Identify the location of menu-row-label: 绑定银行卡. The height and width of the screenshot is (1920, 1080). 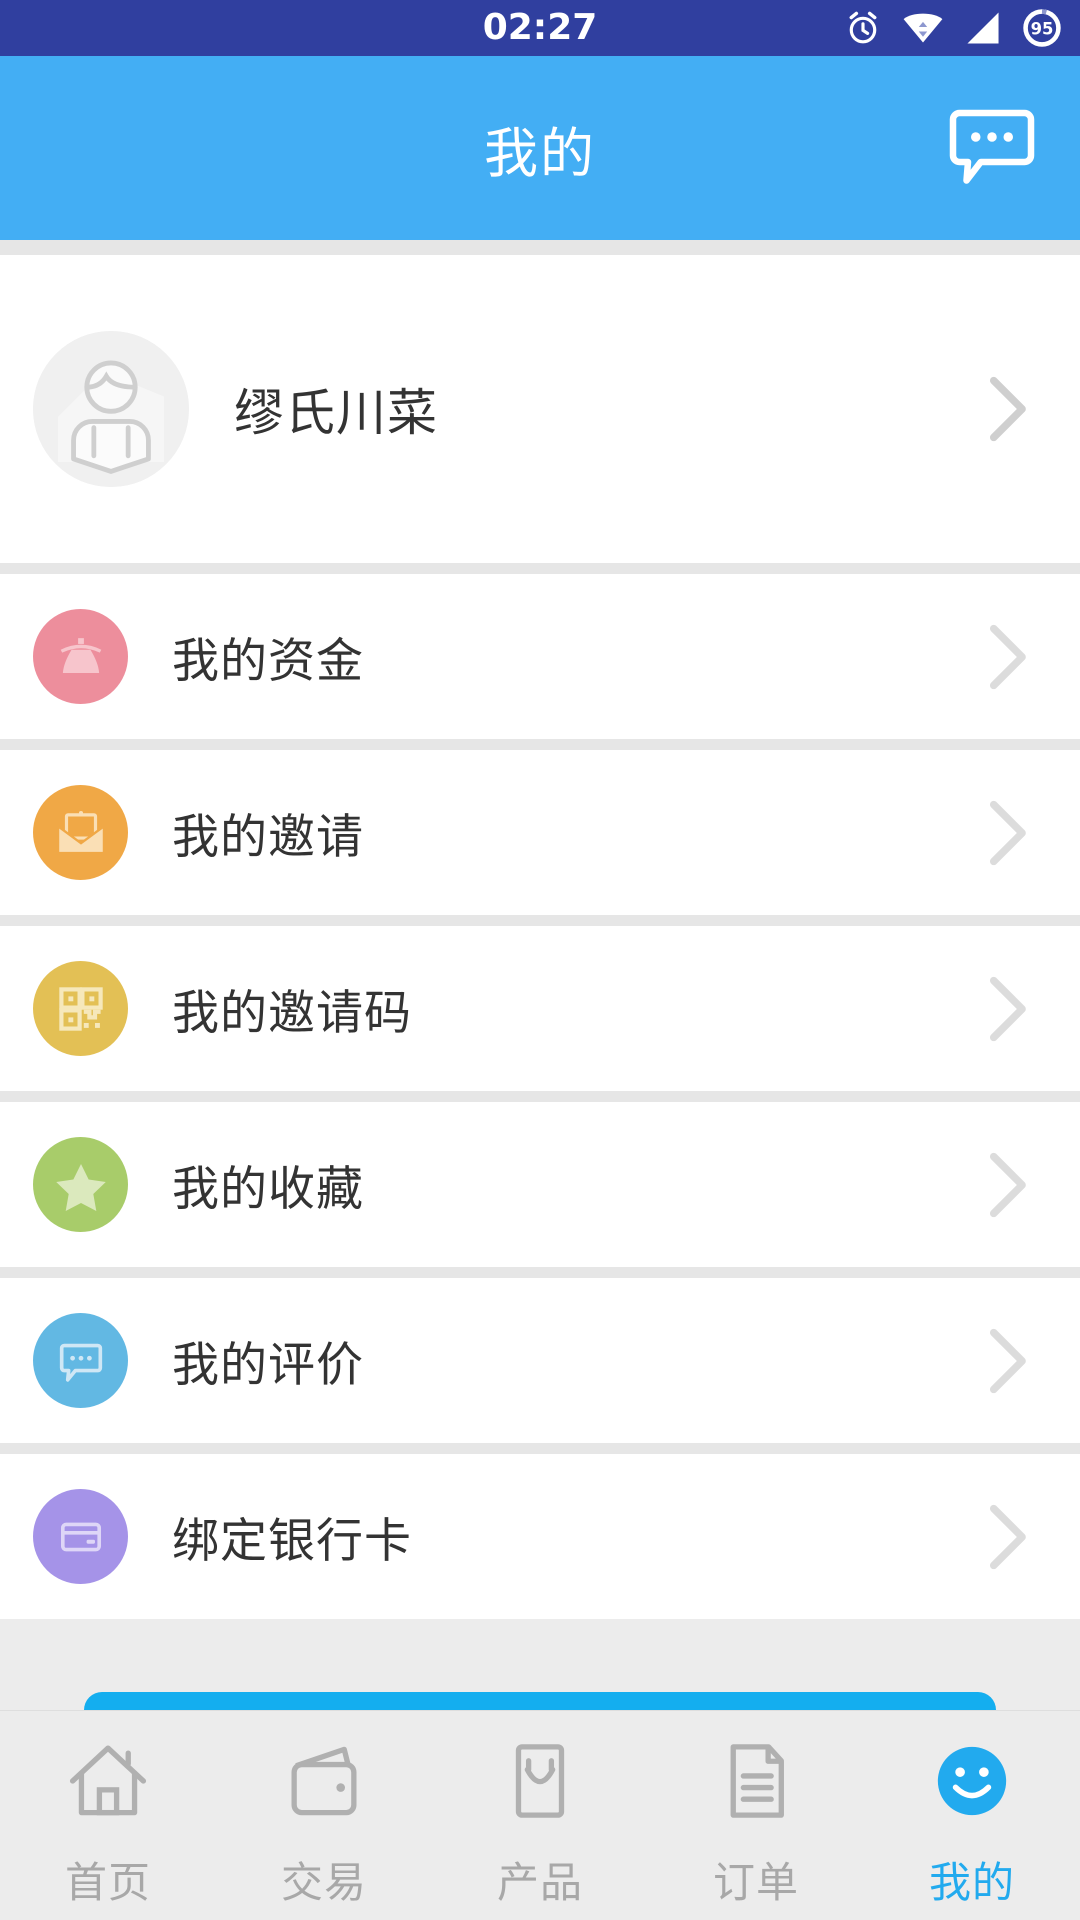
(292, 1541).